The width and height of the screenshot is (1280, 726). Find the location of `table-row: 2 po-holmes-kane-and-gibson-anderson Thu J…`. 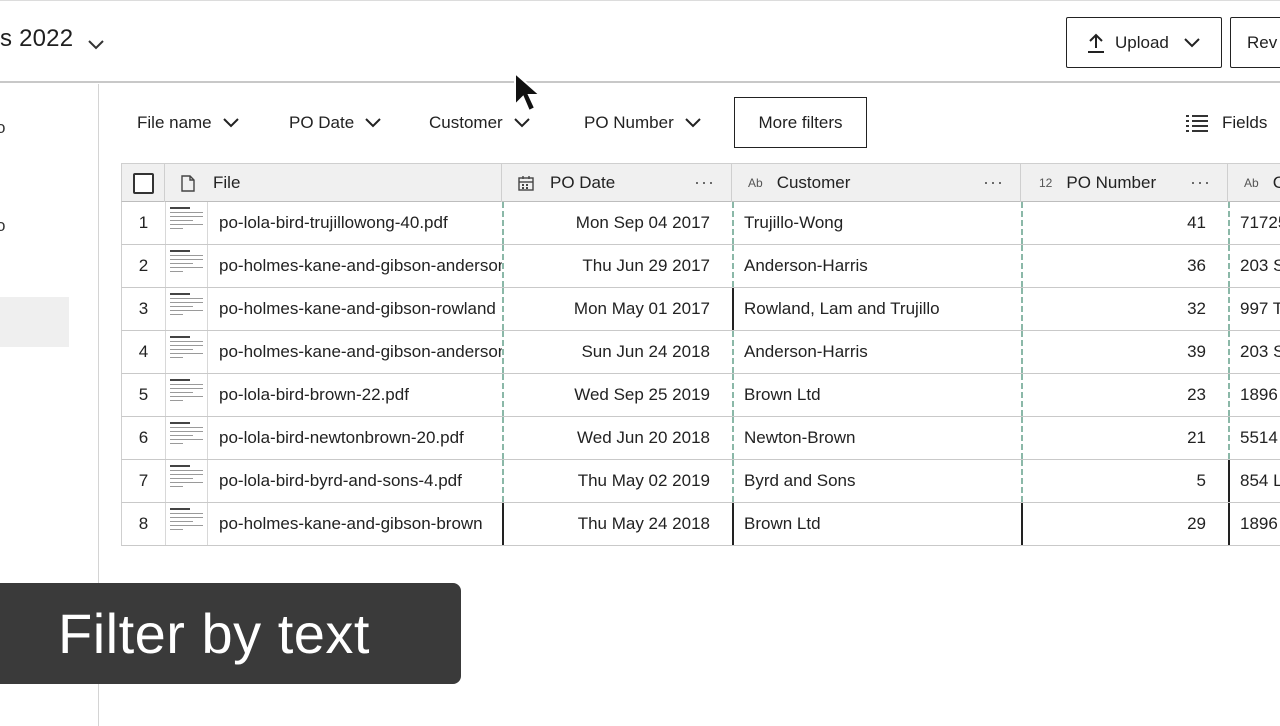

table-row: 2 po-holmes-kane-and-gibson-anderson Thu J… is located at coordinates (700, 266).